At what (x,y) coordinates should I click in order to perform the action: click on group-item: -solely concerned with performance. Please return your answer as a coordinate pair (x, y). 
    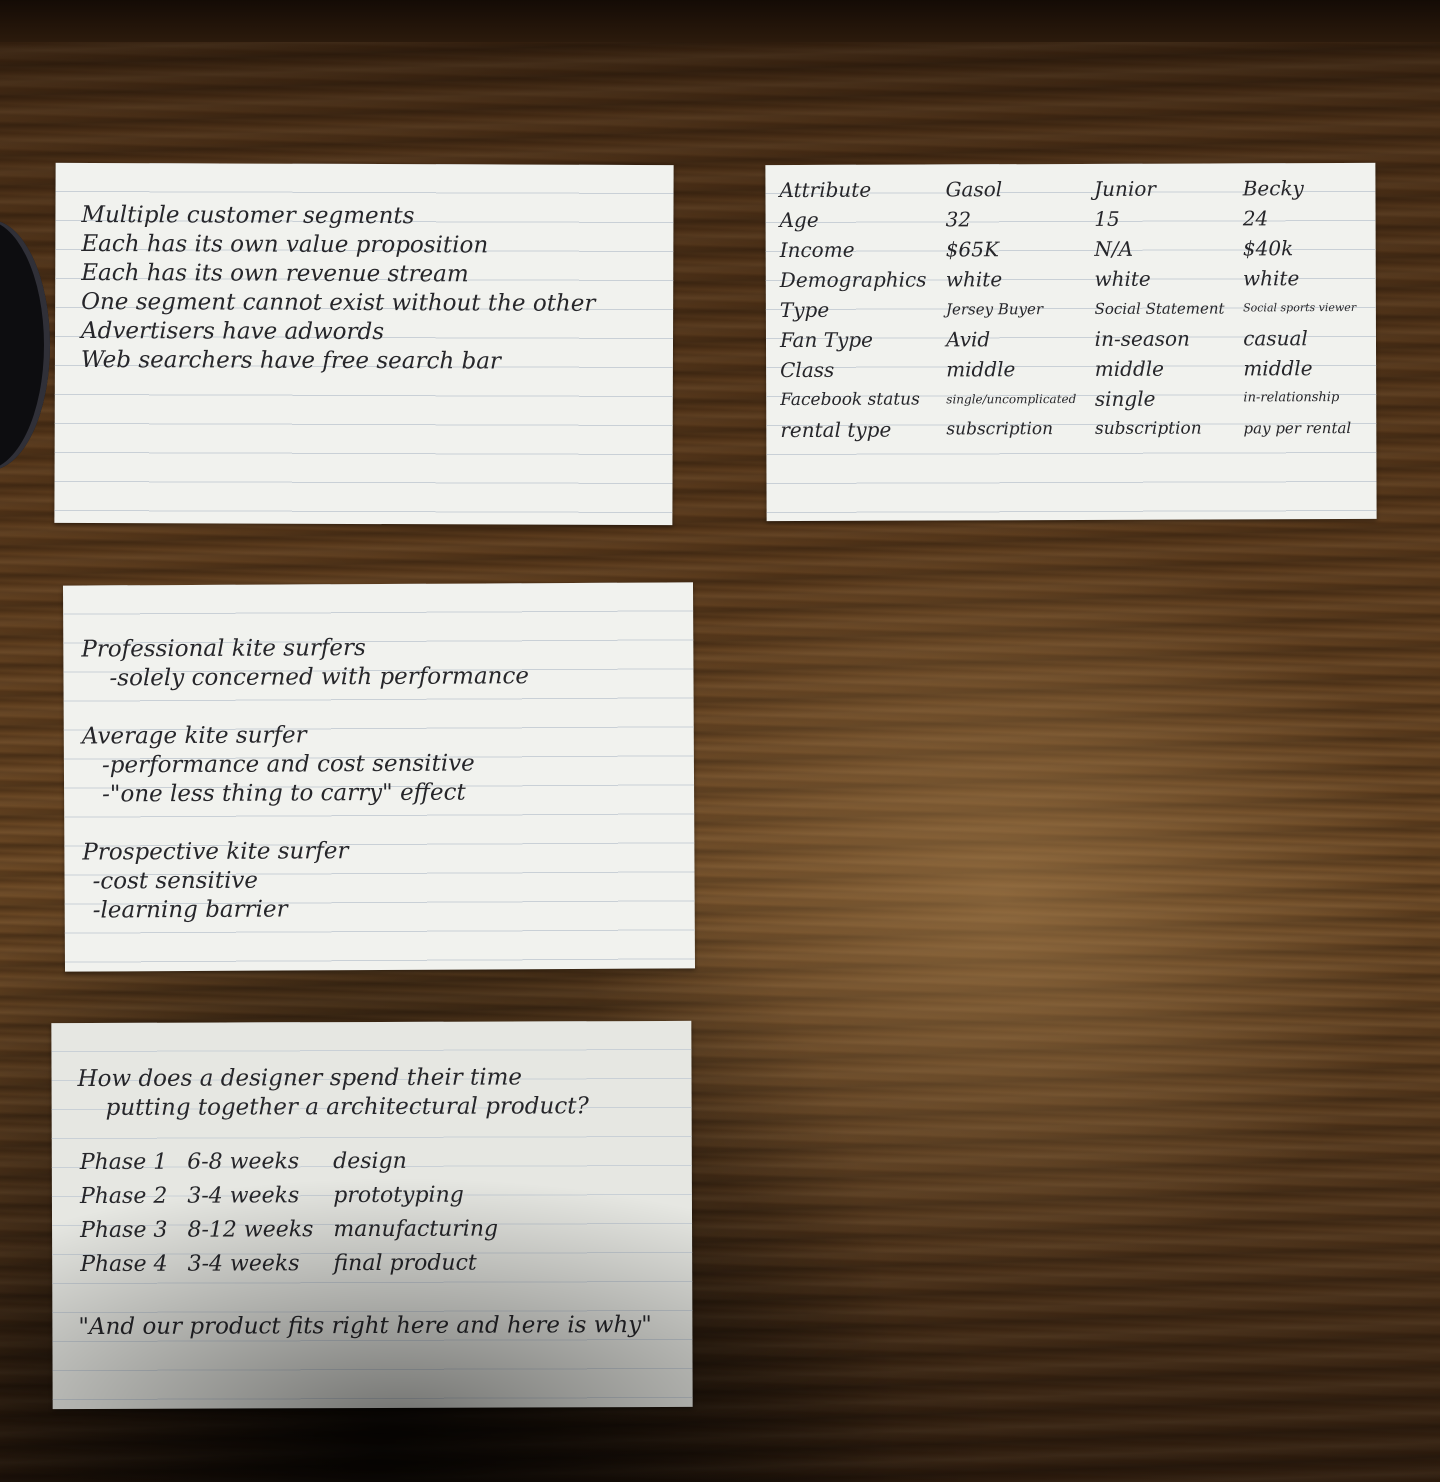
    Looking at the image, I should click on (319, 677).